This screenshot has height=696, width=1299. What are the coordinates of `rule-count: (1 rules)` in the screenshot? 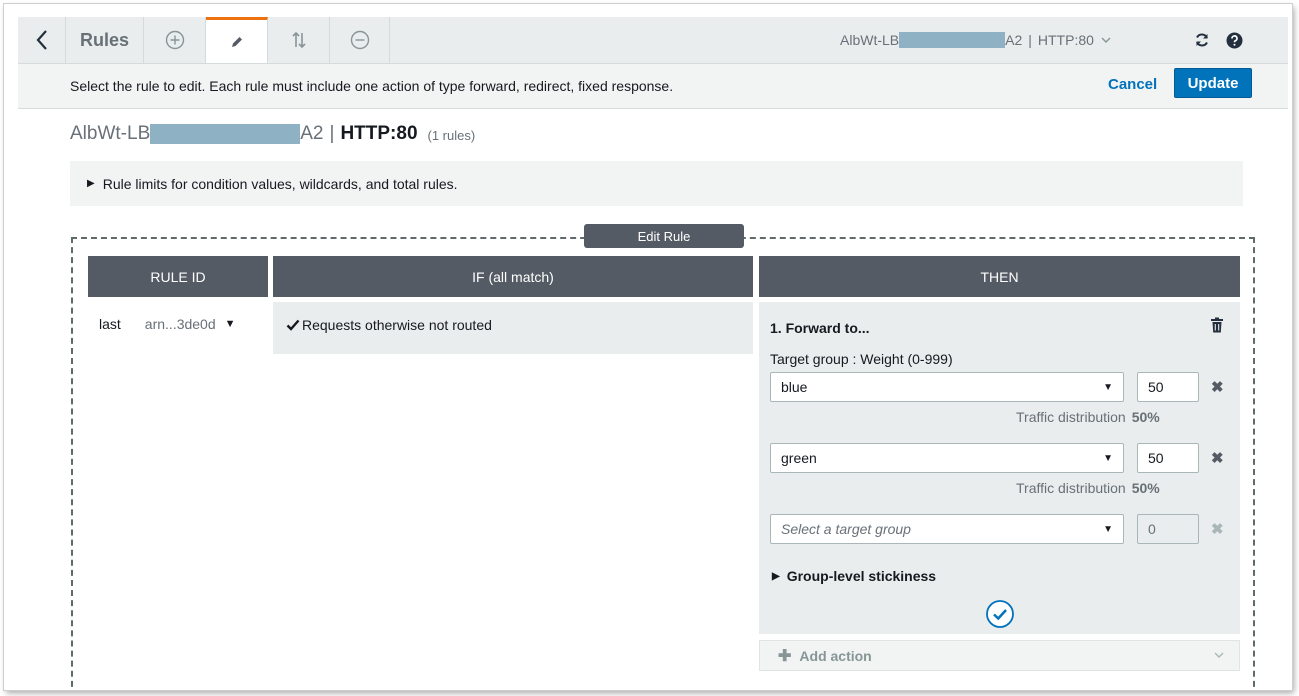 It's located at (451, 135).